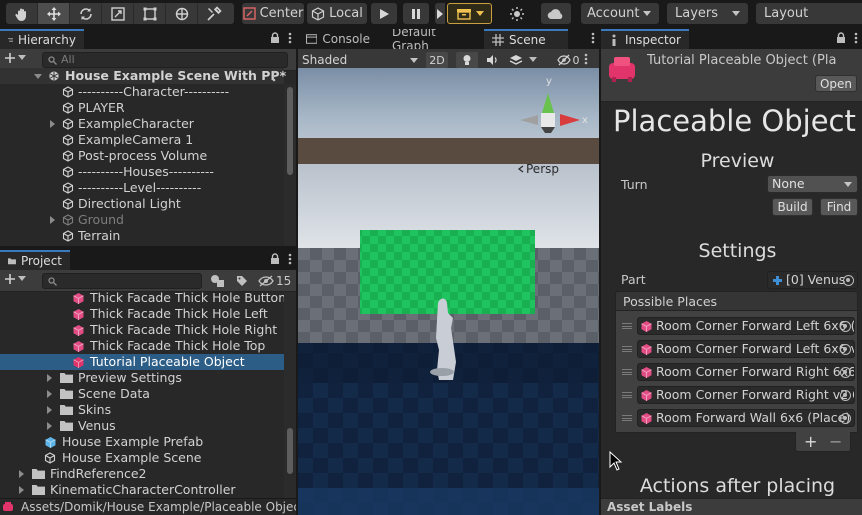 This screenshot has height=515, width=862. I want to click on filter-by-label-icon, so click(242, 281).